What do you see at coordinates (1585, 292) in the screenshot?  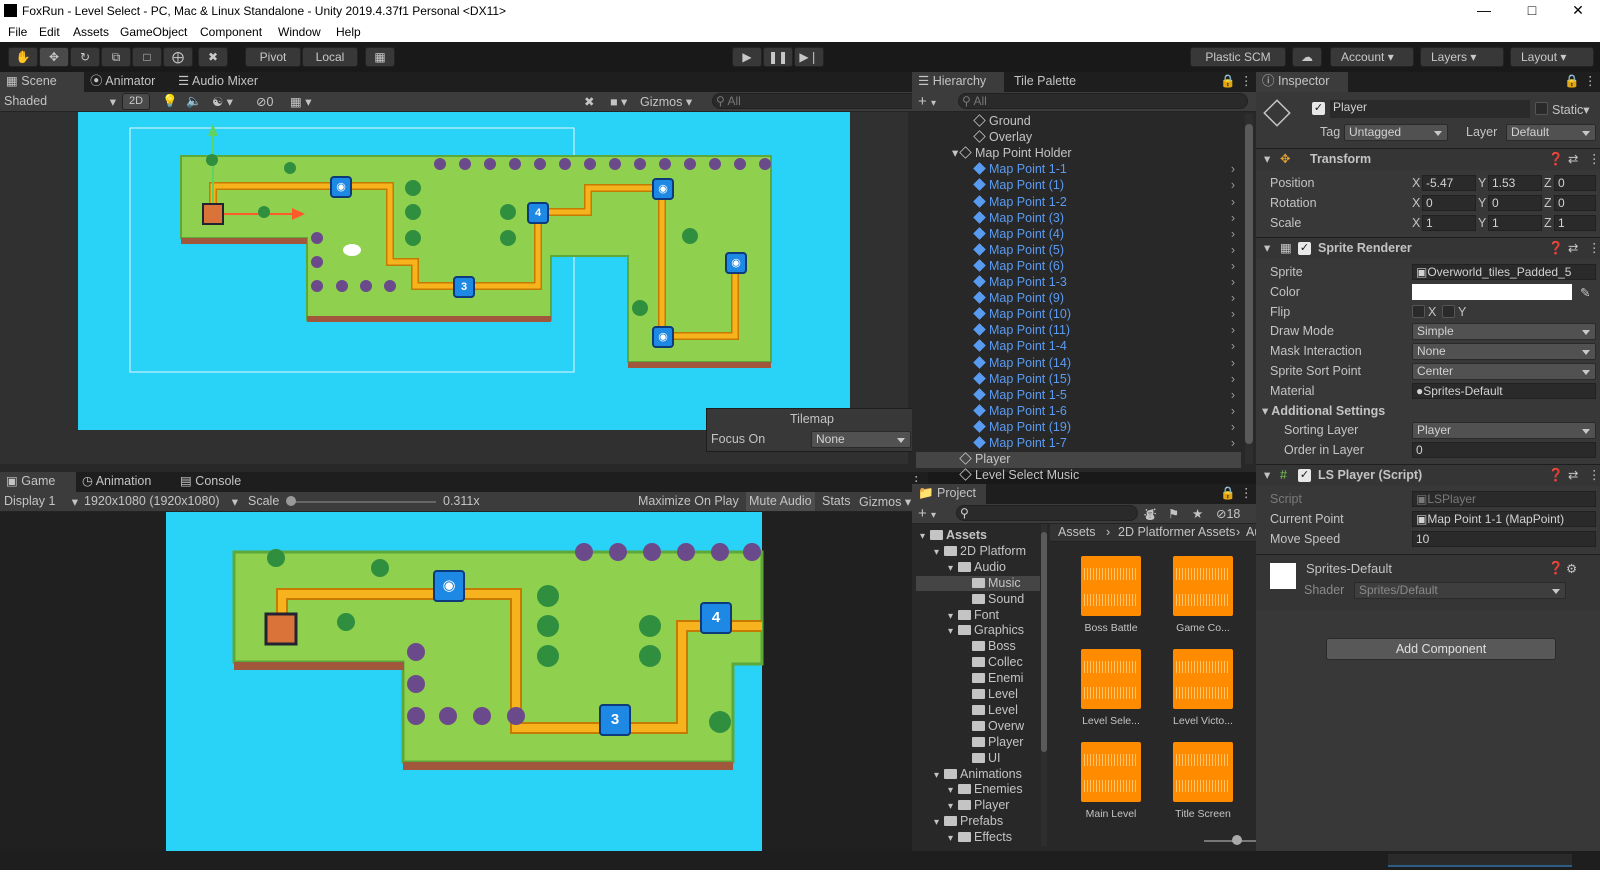 I see `eyedropper-icon: ✎` at bounding box center [1585, 292].